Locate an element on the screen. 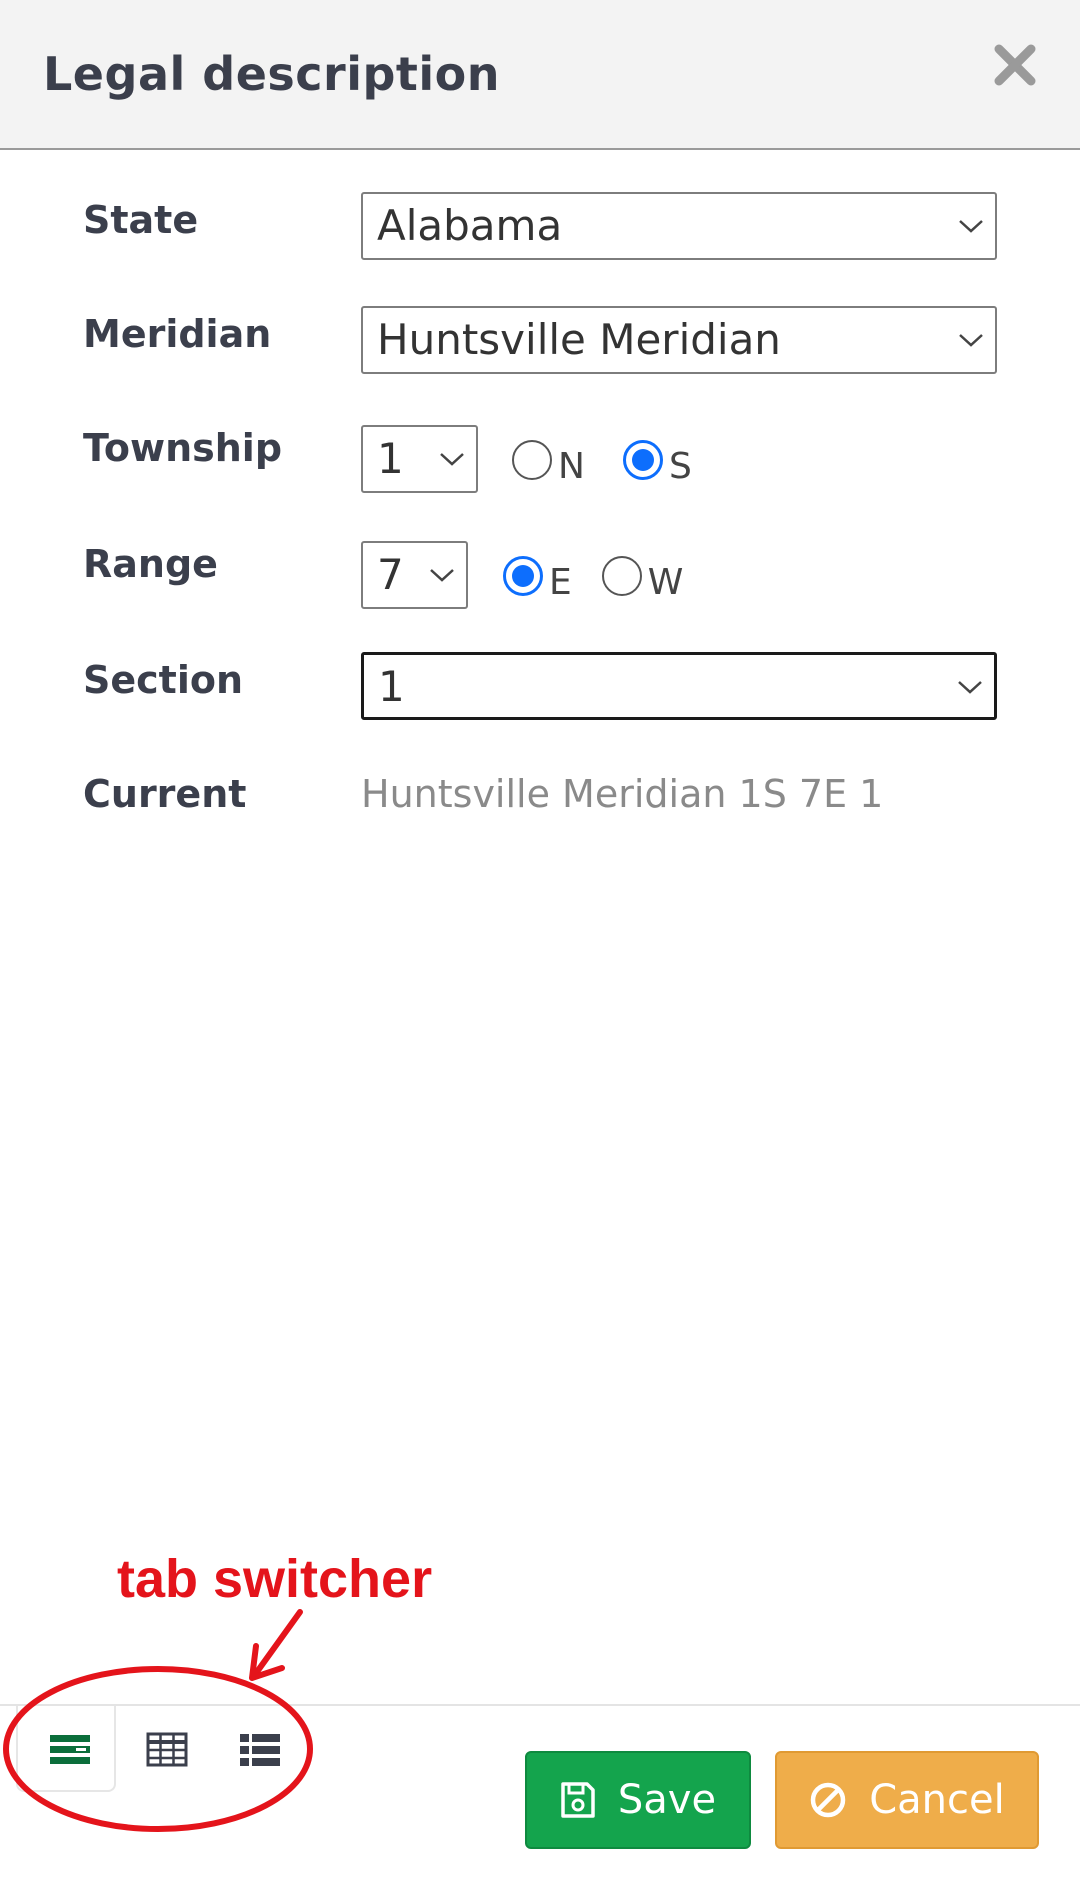 The image size is (1080, 1884). list-icon is located at coordinates (260, 1750).